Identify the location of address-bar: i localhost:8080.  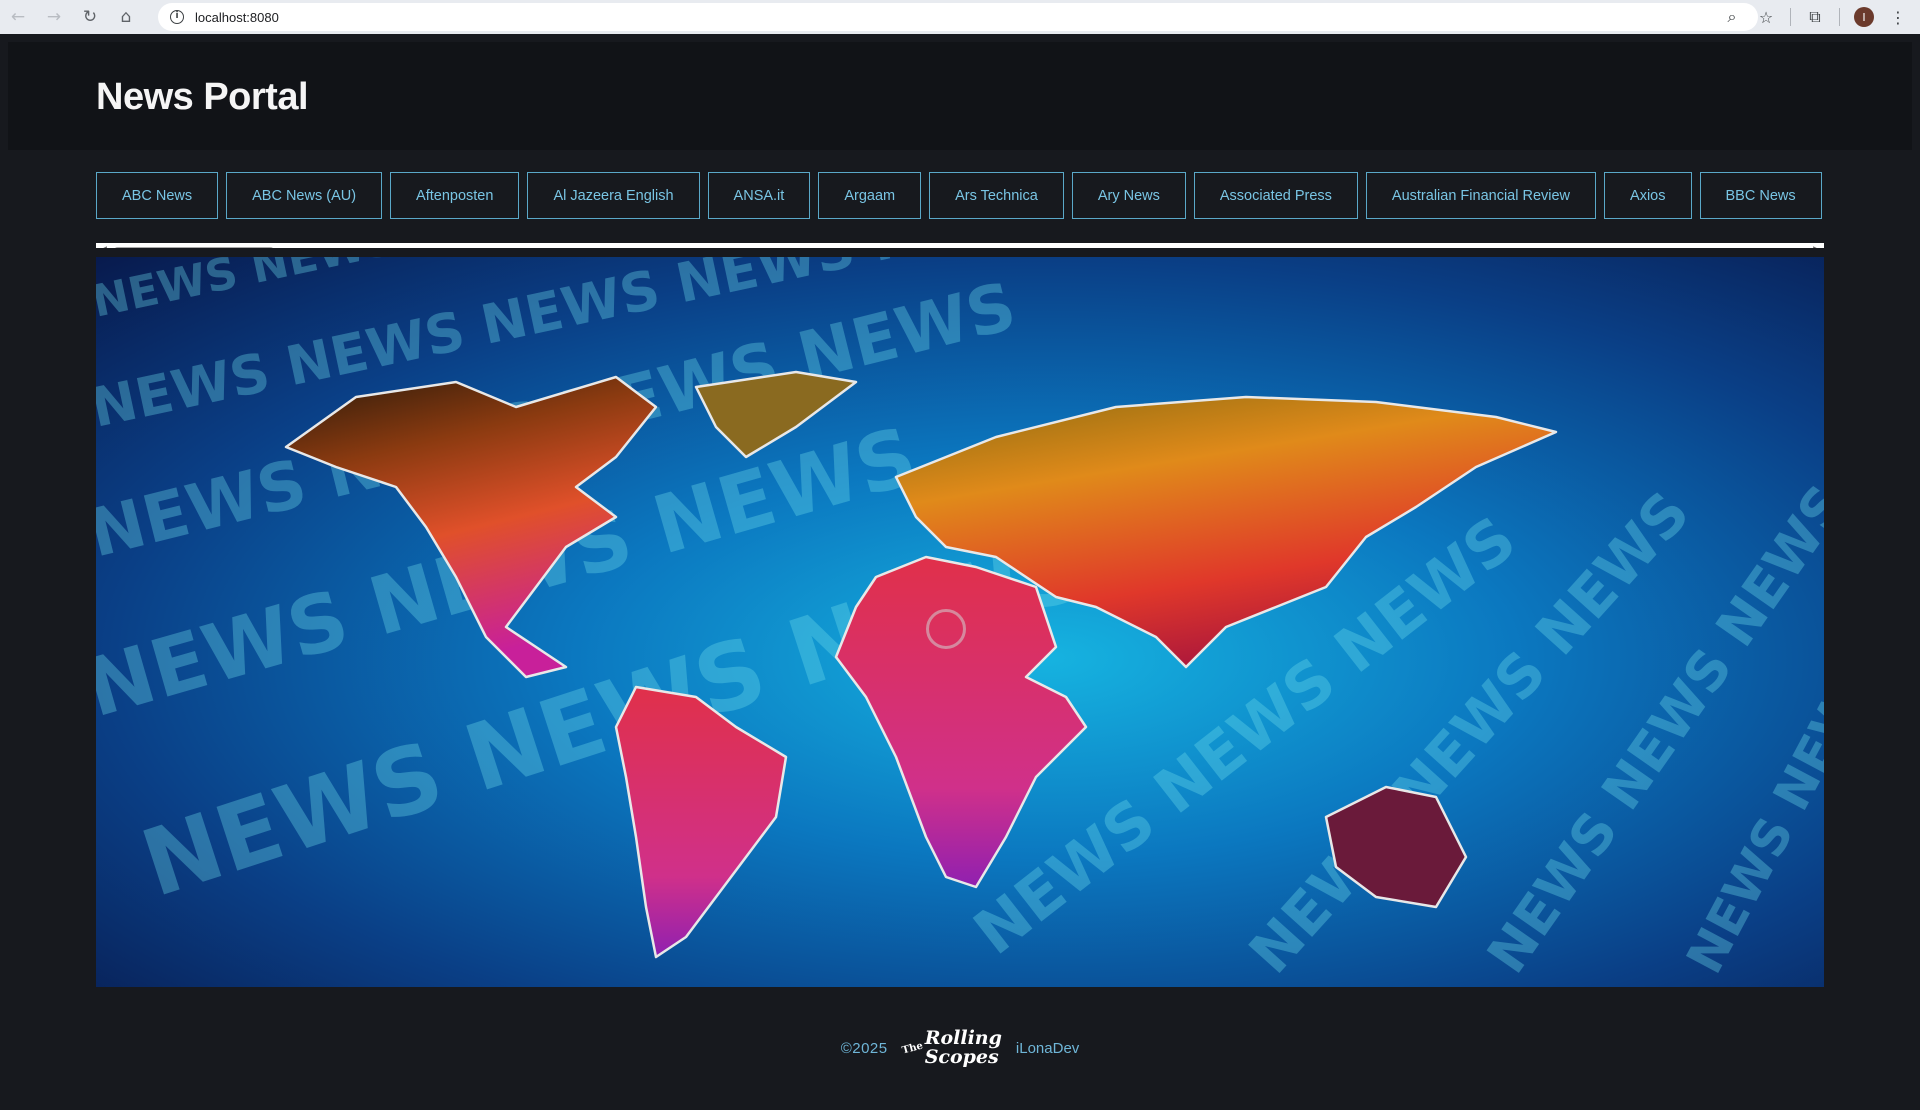
(958, 17).